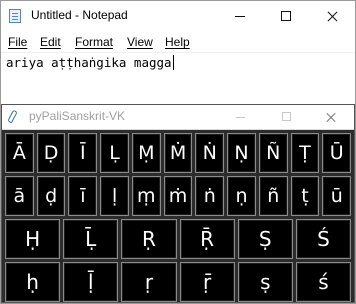 The height and width of the screenshot is (304, 356). What do you see at coordinates (149, 282) in the screenshot?
I see `key-r-dot: ṛ` at bounding box center [149, 282].